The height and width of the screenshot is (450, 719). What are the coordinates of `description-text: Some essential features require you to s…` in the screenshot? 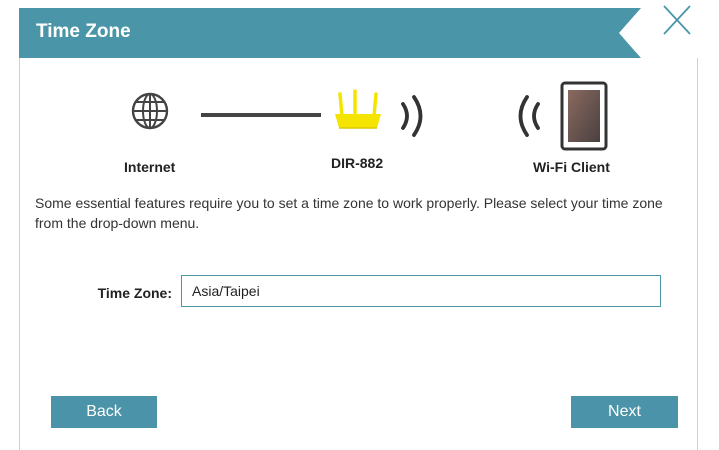 It's located at (349, 213).